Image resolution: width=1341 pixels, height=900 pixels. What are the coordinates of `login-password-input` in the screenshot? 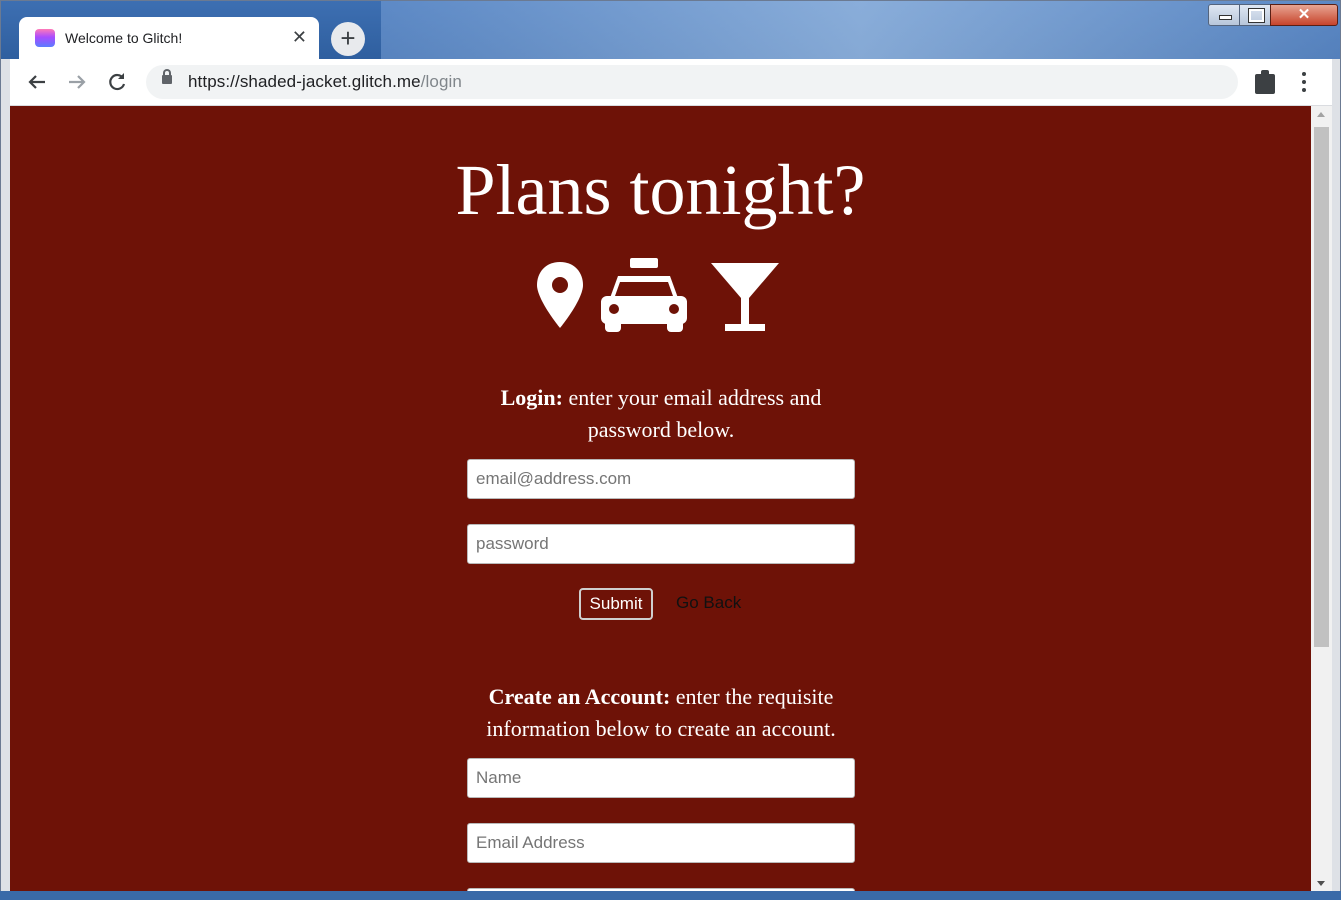 It's located at (661, 544).